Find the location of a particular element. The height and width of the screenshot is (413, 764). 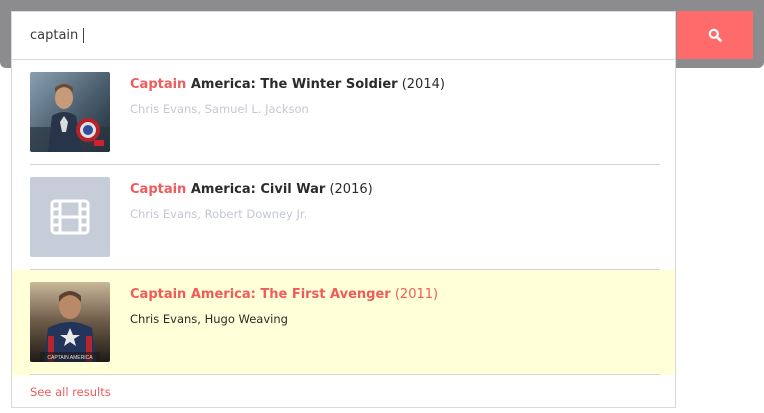

search-query: captain is located at coordinates (54, 35).